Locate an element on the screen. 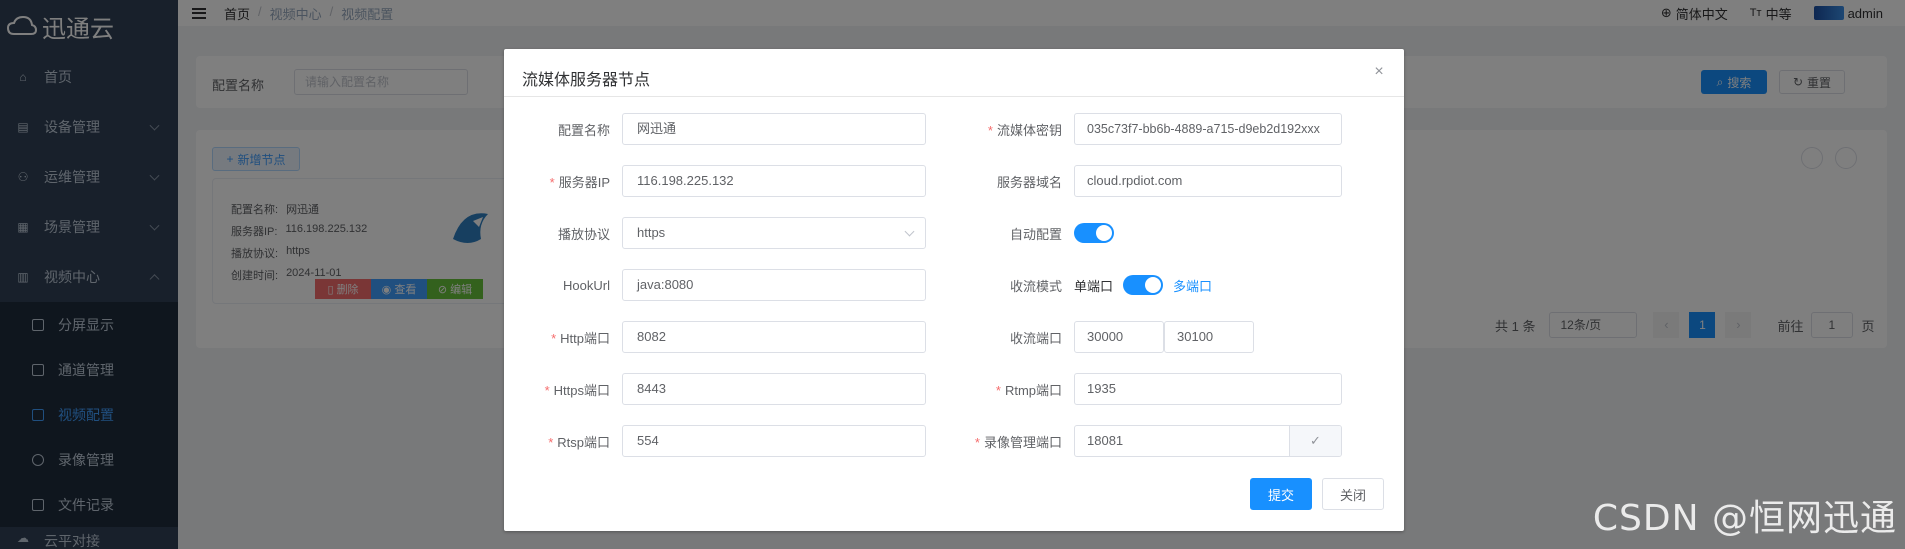 This screenshot has height=549, width=1905. recv-mode-label: 收流模式 is located at coordinates (1035, 286).